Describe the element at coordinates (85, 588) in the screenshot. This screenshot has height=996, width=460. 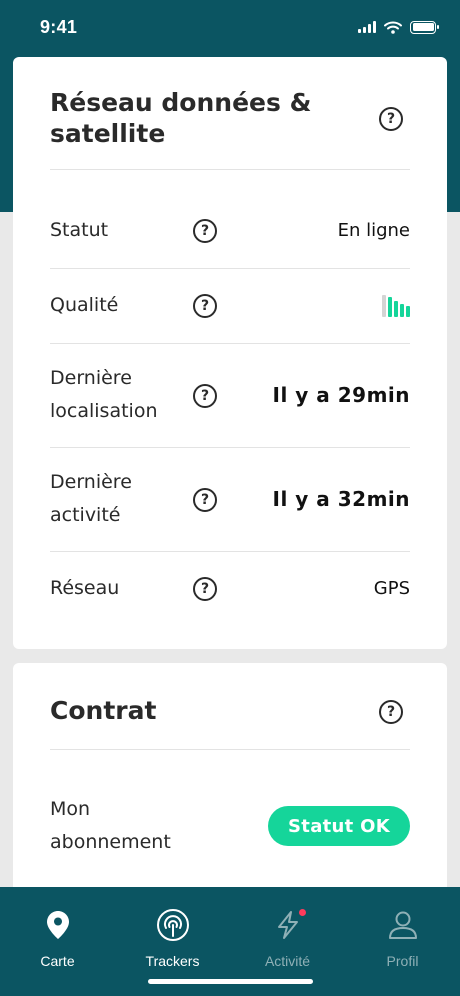
I see `row-label-reseau: Réseau` at that location.